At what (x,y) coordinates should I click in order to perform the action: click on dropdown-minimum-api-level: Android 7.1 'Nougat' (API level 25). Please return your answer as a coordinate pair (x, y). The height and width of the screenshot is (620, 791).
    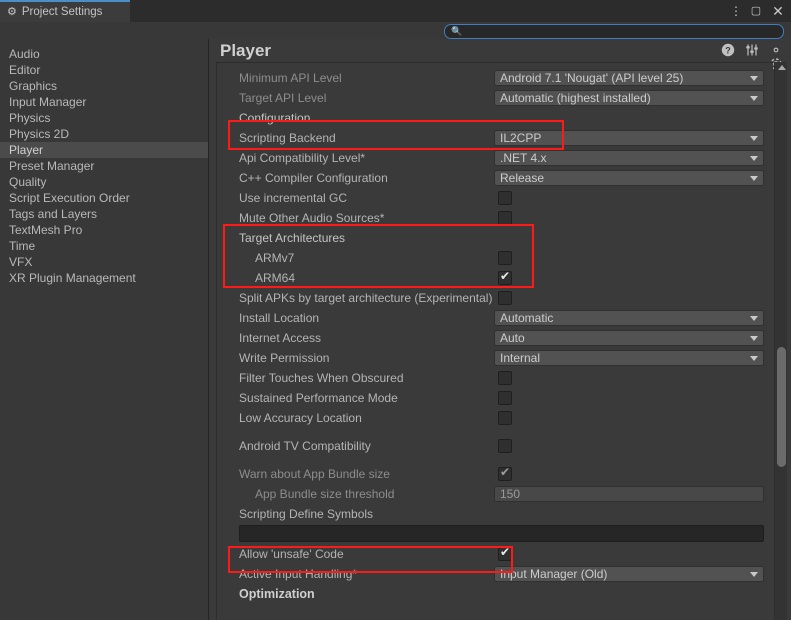
    Looking at the image, I should click on (629, 78).